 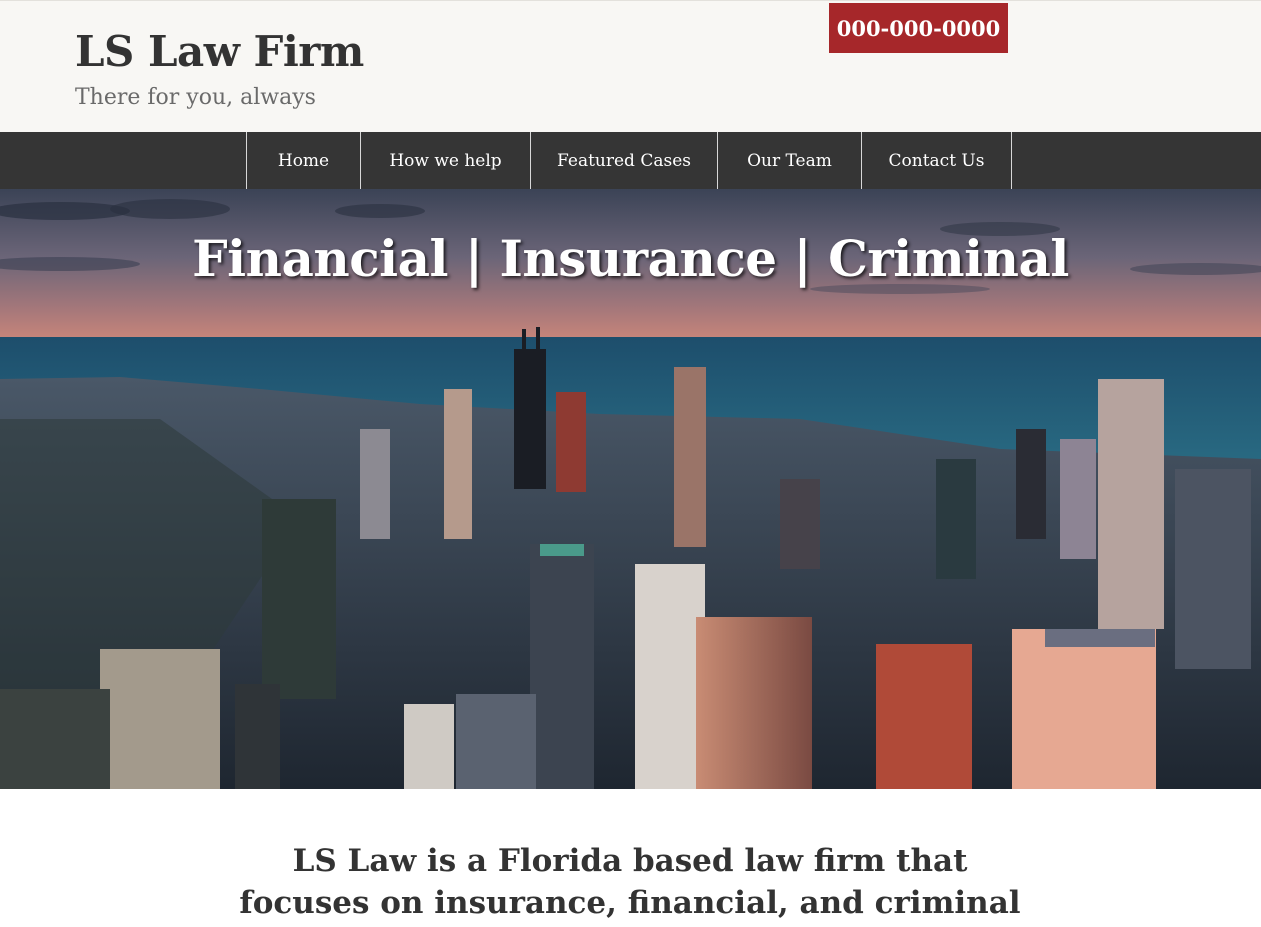 What do you see at coordinates (624, 160) in the screenshot?
I see `nav-item-featured-cases: Featured Cases` at bounding box center [624, 160].